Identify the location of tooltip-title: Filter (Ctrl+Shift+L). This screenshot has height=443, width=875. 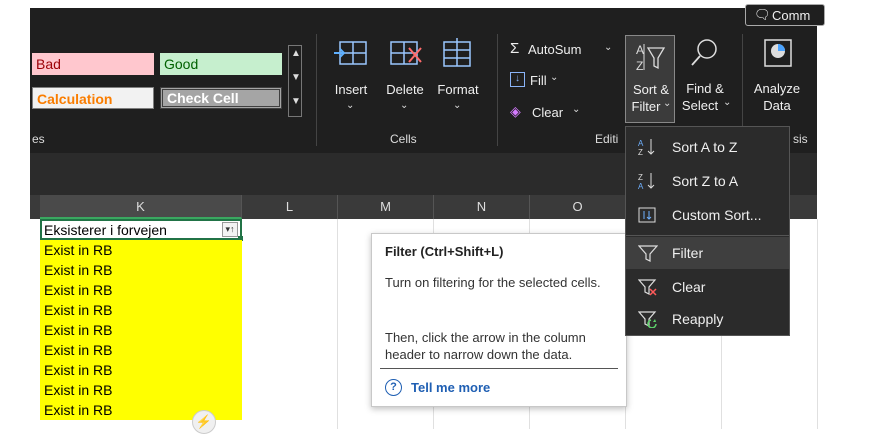
(444, 251).